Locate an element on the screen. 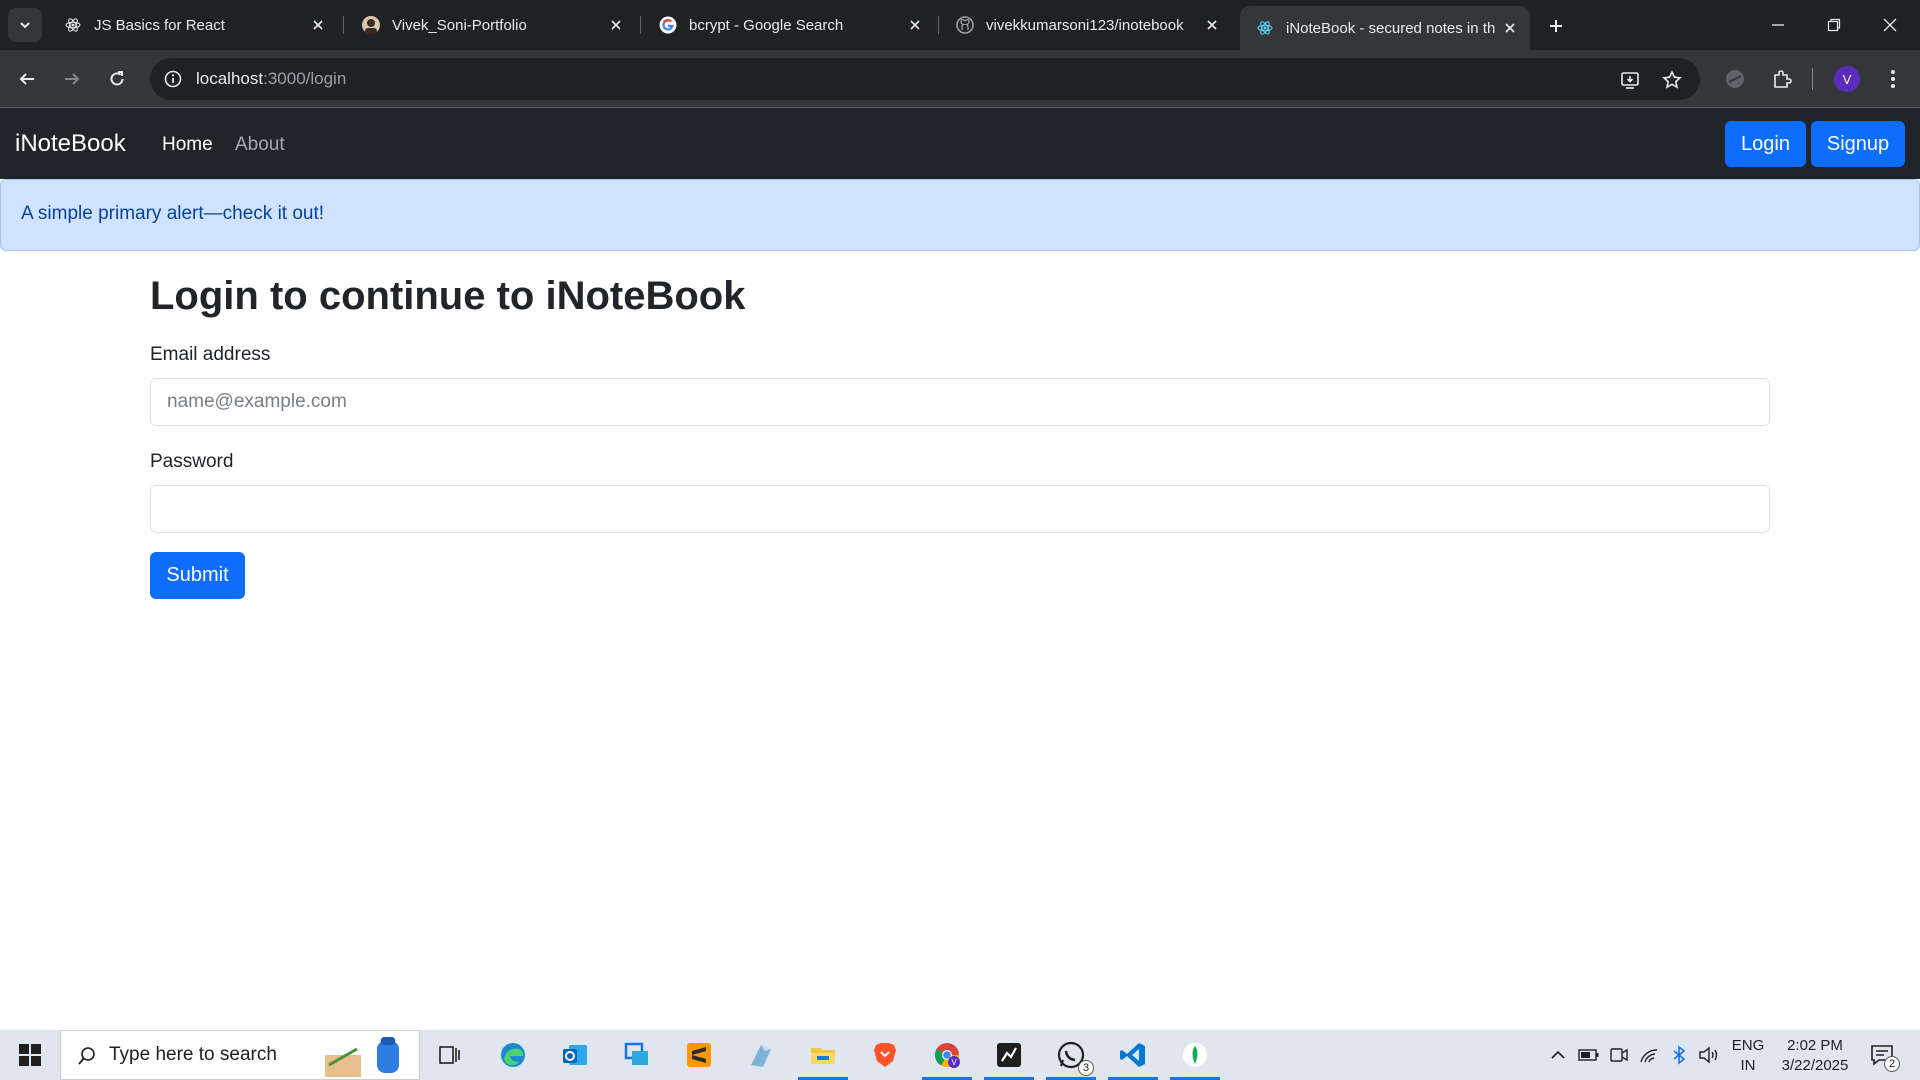  url-path: :3000/login is located at coordinates (305, 78).